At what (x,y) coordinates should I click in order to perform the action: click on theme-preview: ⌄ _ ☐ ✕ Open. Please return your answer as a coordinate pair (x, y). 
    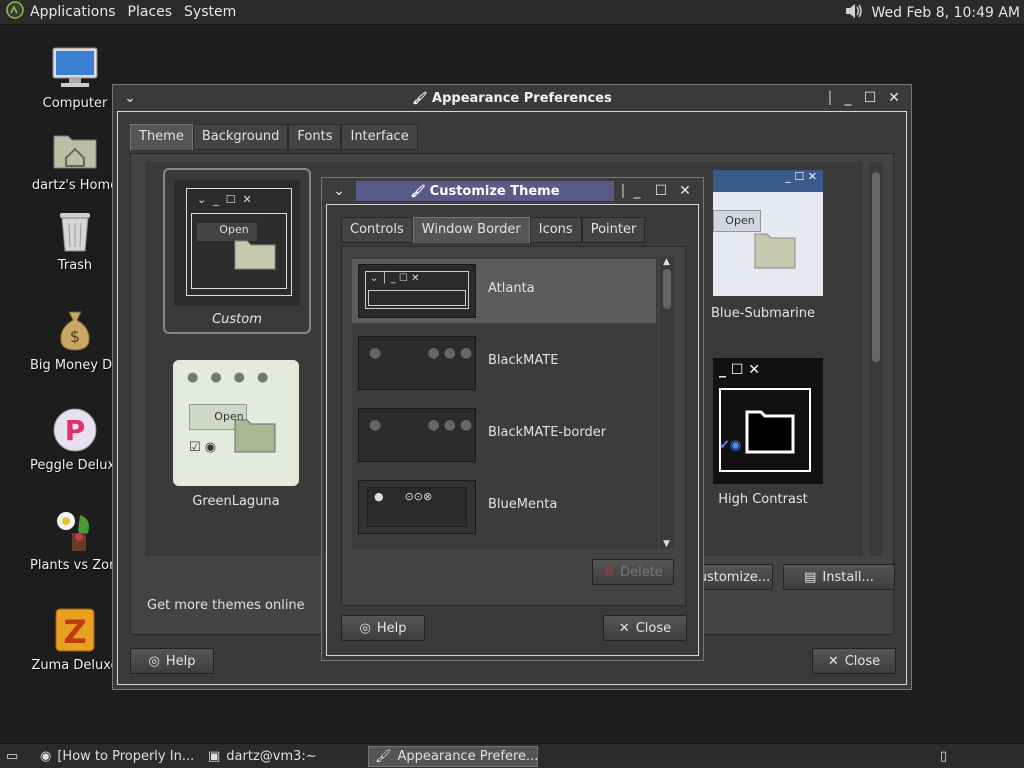
    Looking at the image, I should click on (237, 243).